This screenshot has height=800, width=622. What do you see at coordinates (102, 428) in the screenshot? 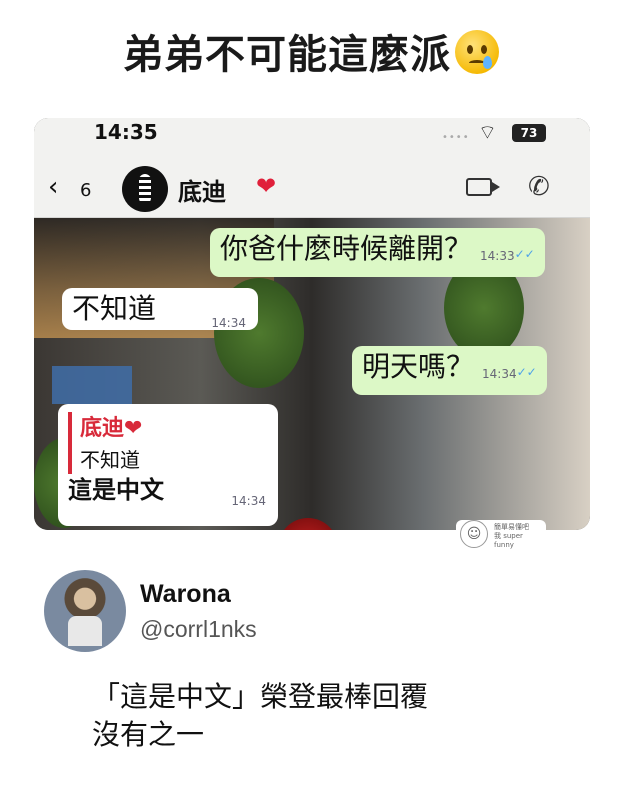
I see `quoted-sender-name: 底迪` at bounding box center [102, 428].